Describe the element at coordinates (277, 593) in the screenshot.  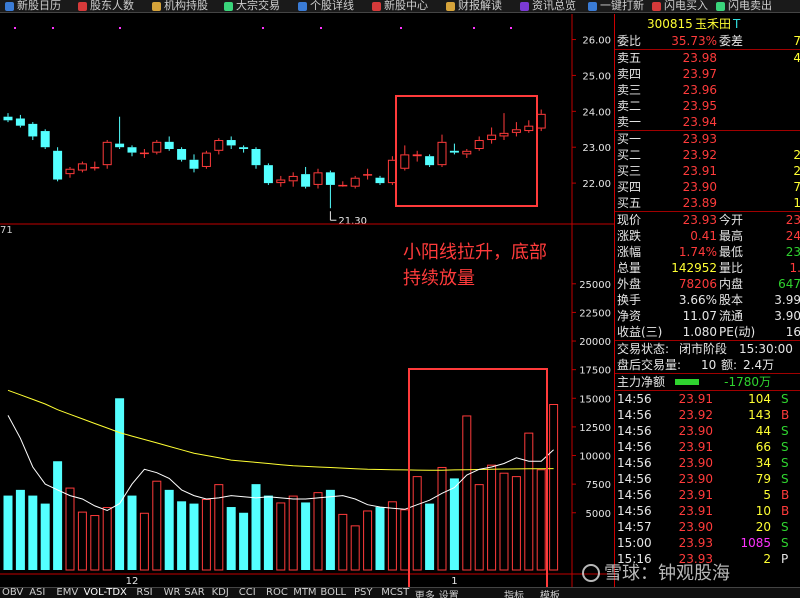
I see `indicator-tab-9: ROC` at that location.